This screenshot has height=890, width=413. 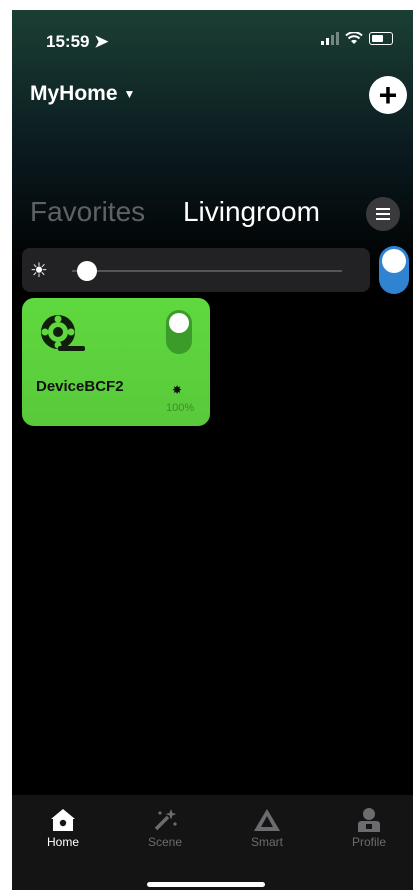 I want to click on tab-home: Home, so click(x=63, y=827).